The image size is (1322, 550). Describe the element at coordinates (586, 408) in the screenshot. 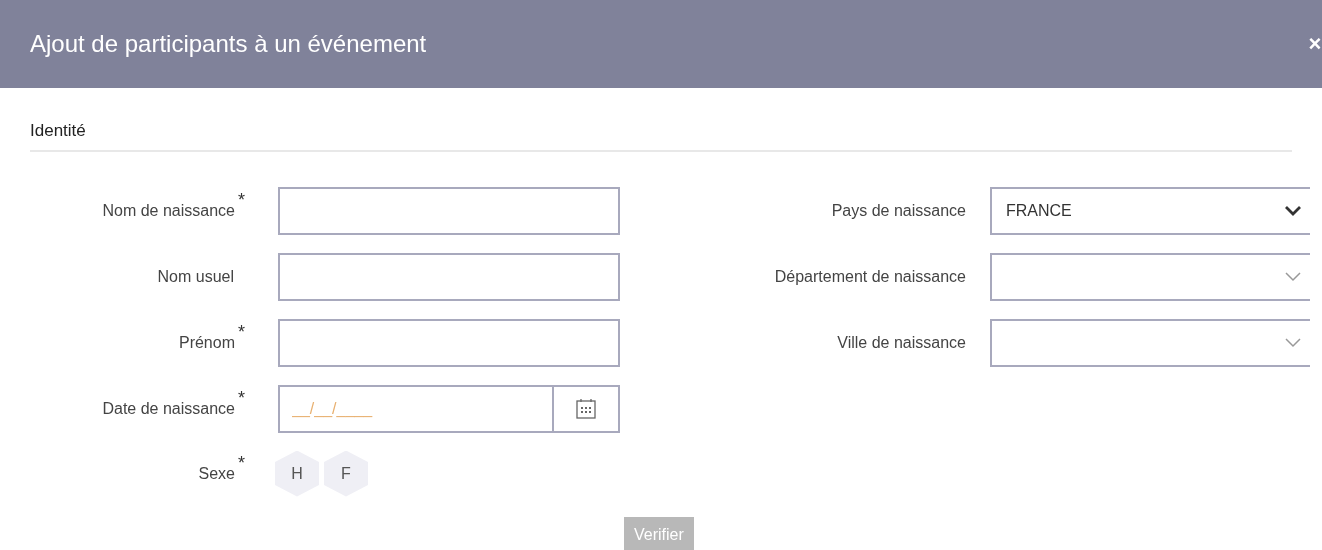

I see `calendar-icon` at that location.